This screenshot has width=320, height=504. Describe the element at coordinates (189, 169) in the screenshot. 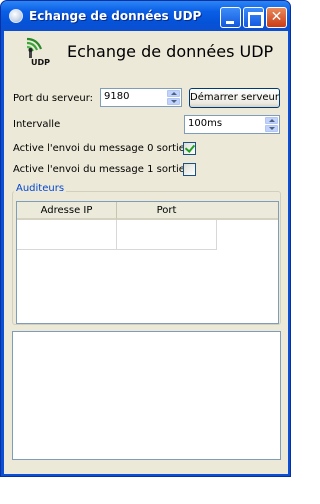

I see `msg1-checkbox` at that location.